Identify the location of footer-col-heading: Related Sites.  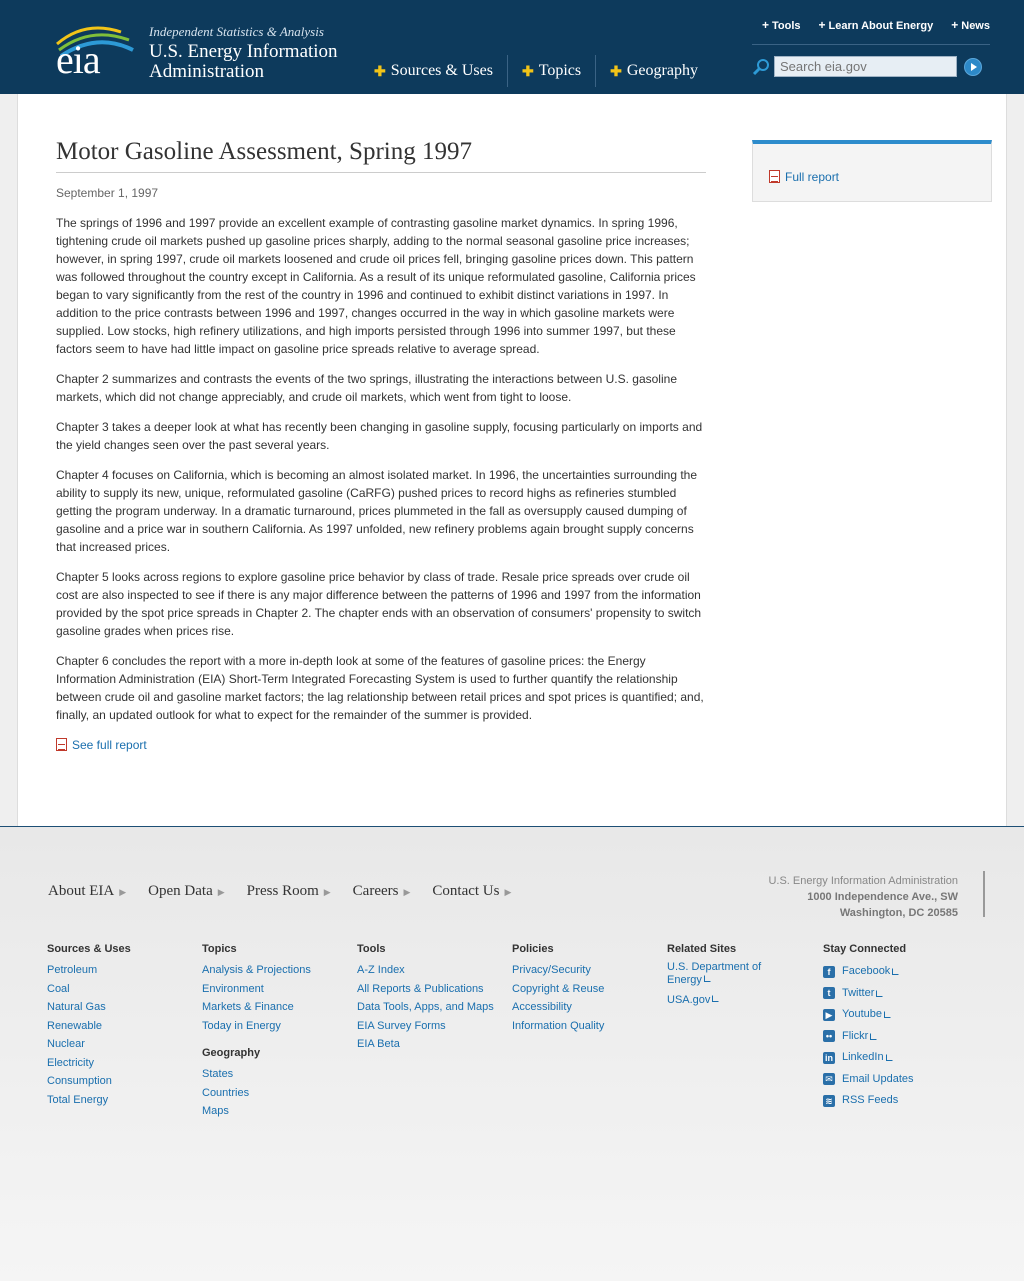
(702, 949).